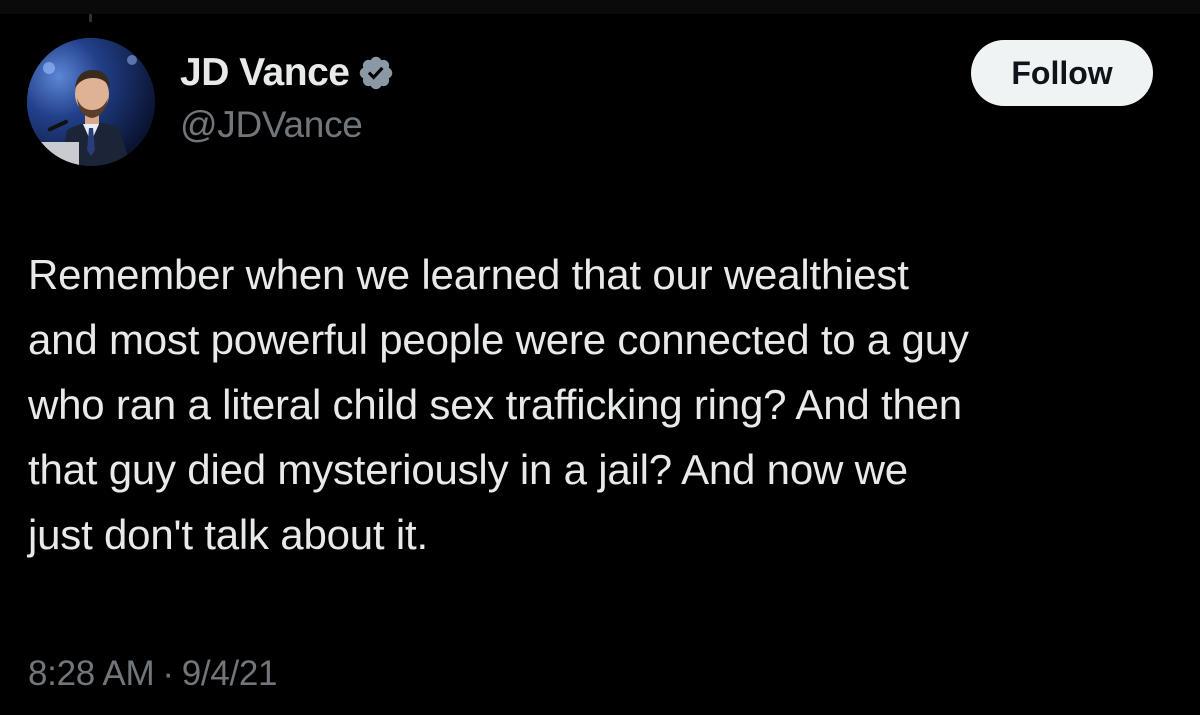 The width and height of the screenshot is (1200, 715). Describe the element at coordinates (376, 73) in the screenshot. I see `verified-badge-icon` at that location.